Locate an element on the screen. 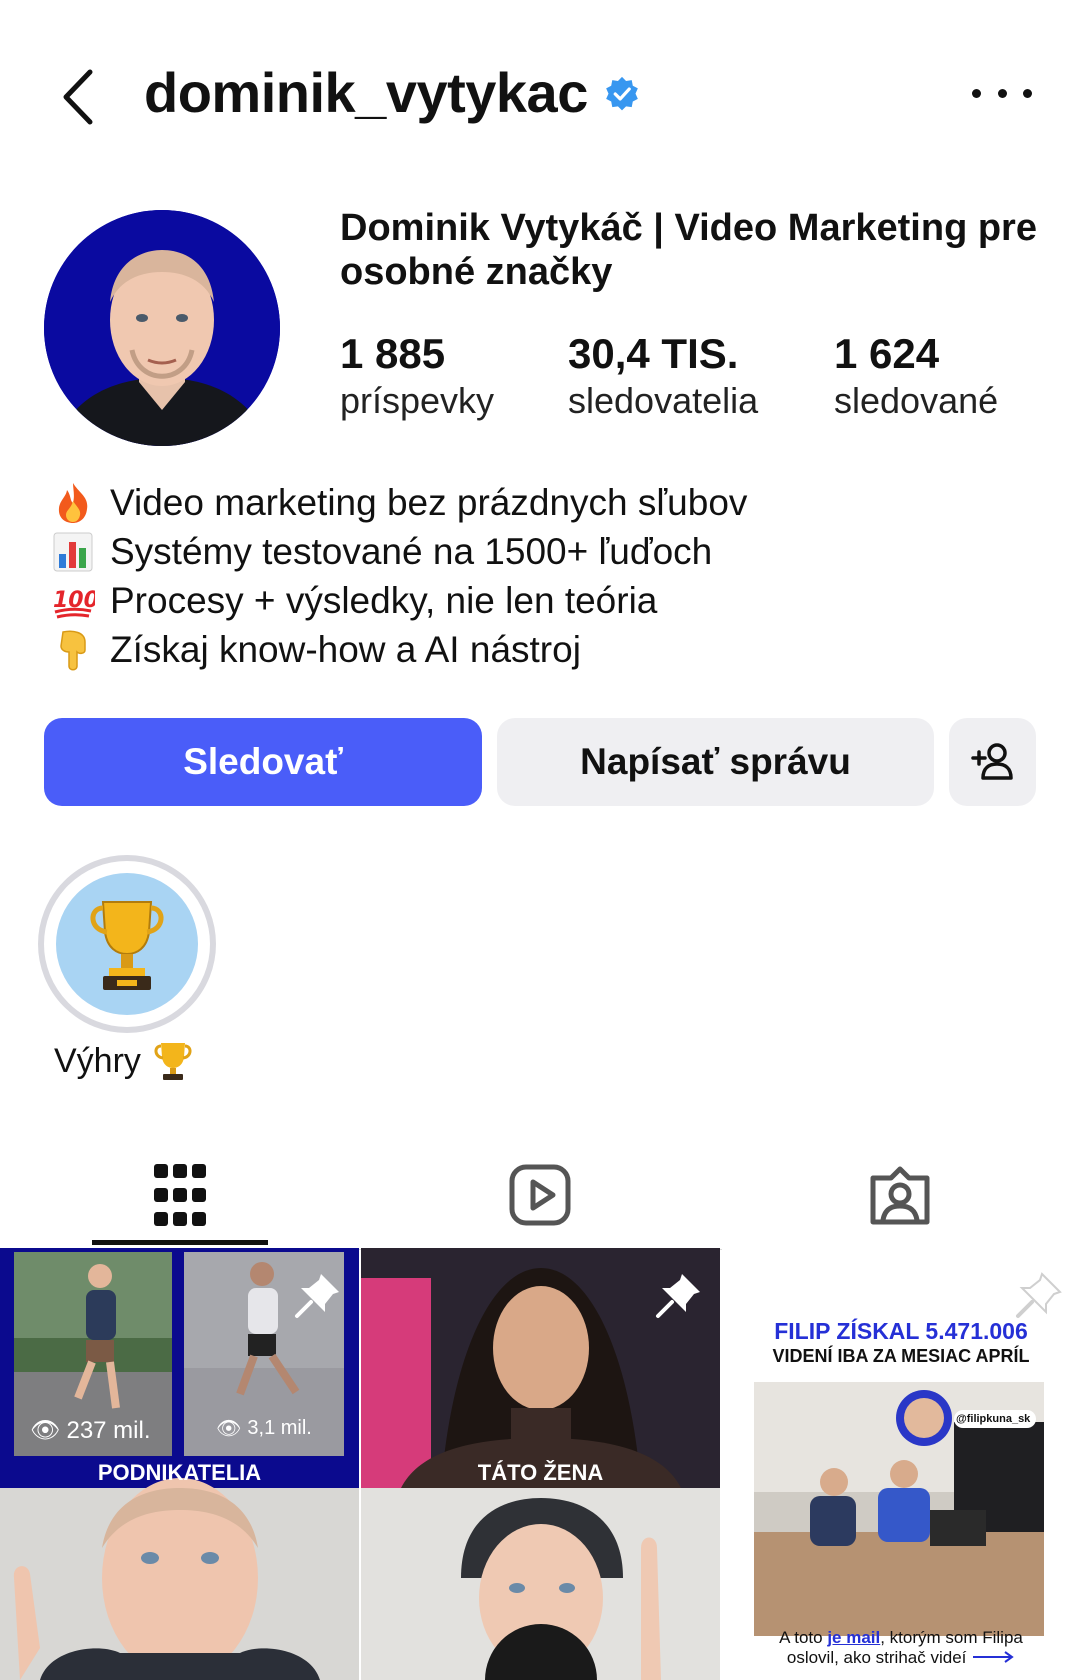 The width and height of the screenshot is (1080, 1680). tagged-icon is located at coordinates (900, 1195).